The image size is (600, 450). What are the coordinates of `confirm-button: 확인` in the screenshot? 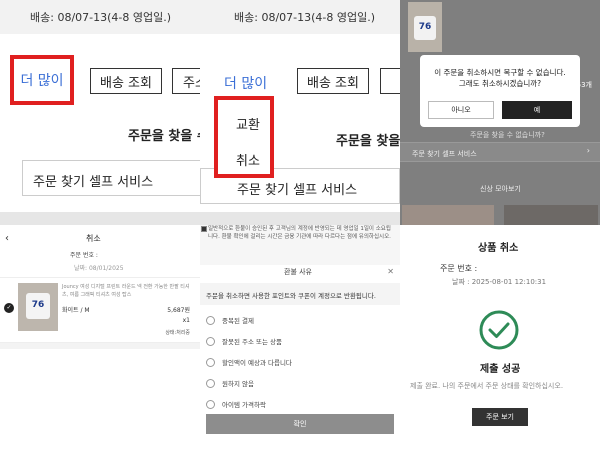 It's located at (300, 424).